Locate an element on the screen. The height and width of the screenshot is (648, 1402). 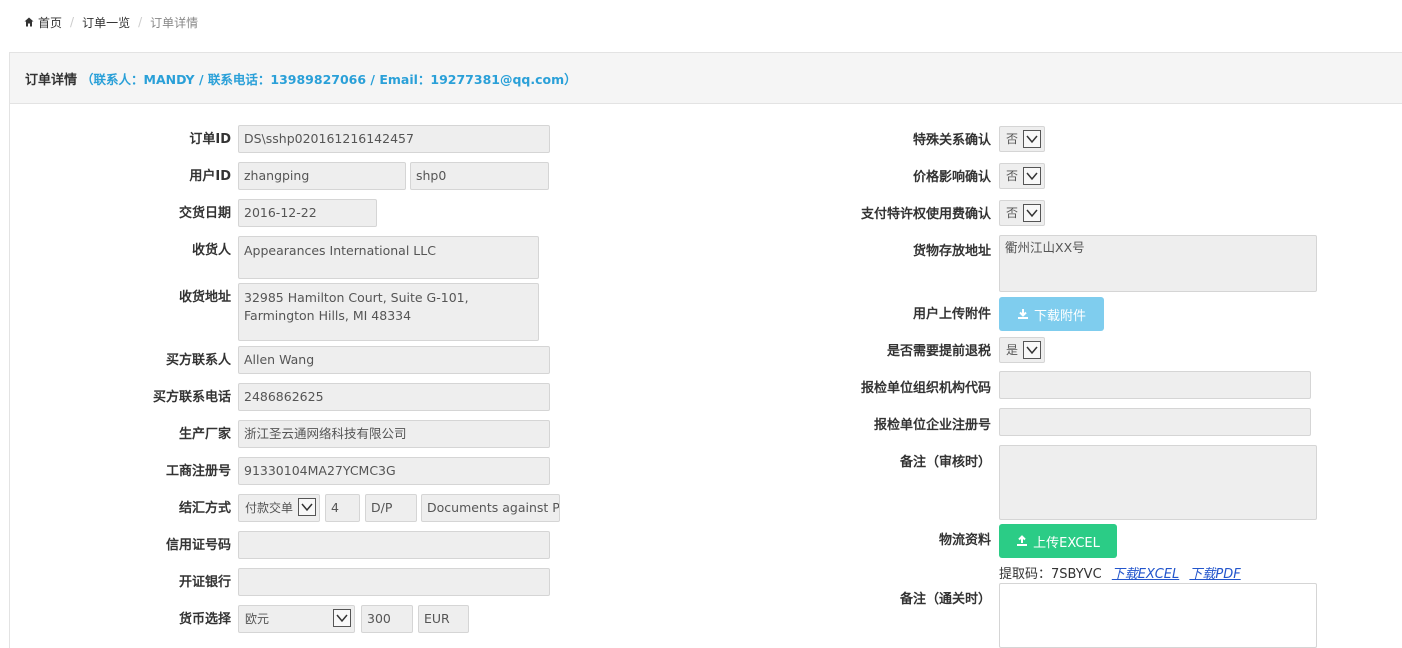
settlement-days-field: 4 is located at coordinates (342, 508).